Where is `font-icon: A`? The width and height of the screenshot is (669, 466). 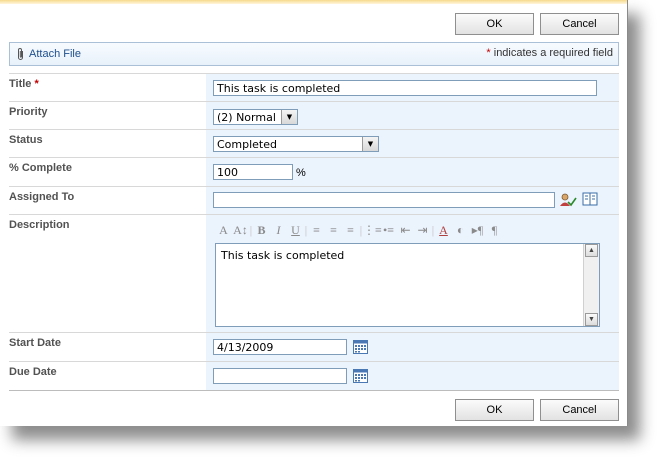 font-icon: A is located at coordinates (223, 230).